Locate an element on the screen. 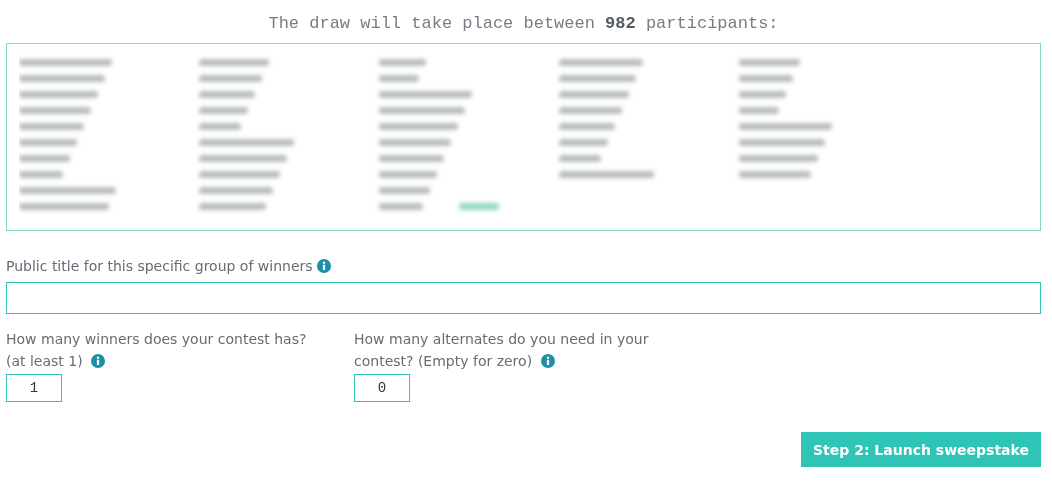 Image resolution: width=1052 pixels, height=483 pixels. field-label: How many alternates do you need in your contest? (Empty for zero) is located at coordinates (501, 350).